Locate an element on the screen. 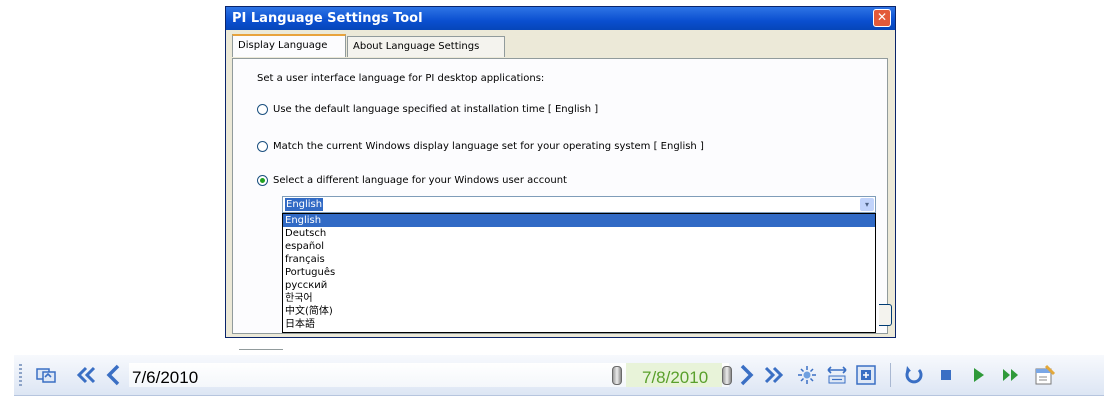 This screenshot has width=1117, height=402. tab-label: About Language Settings is located at coordinates (416, 46).